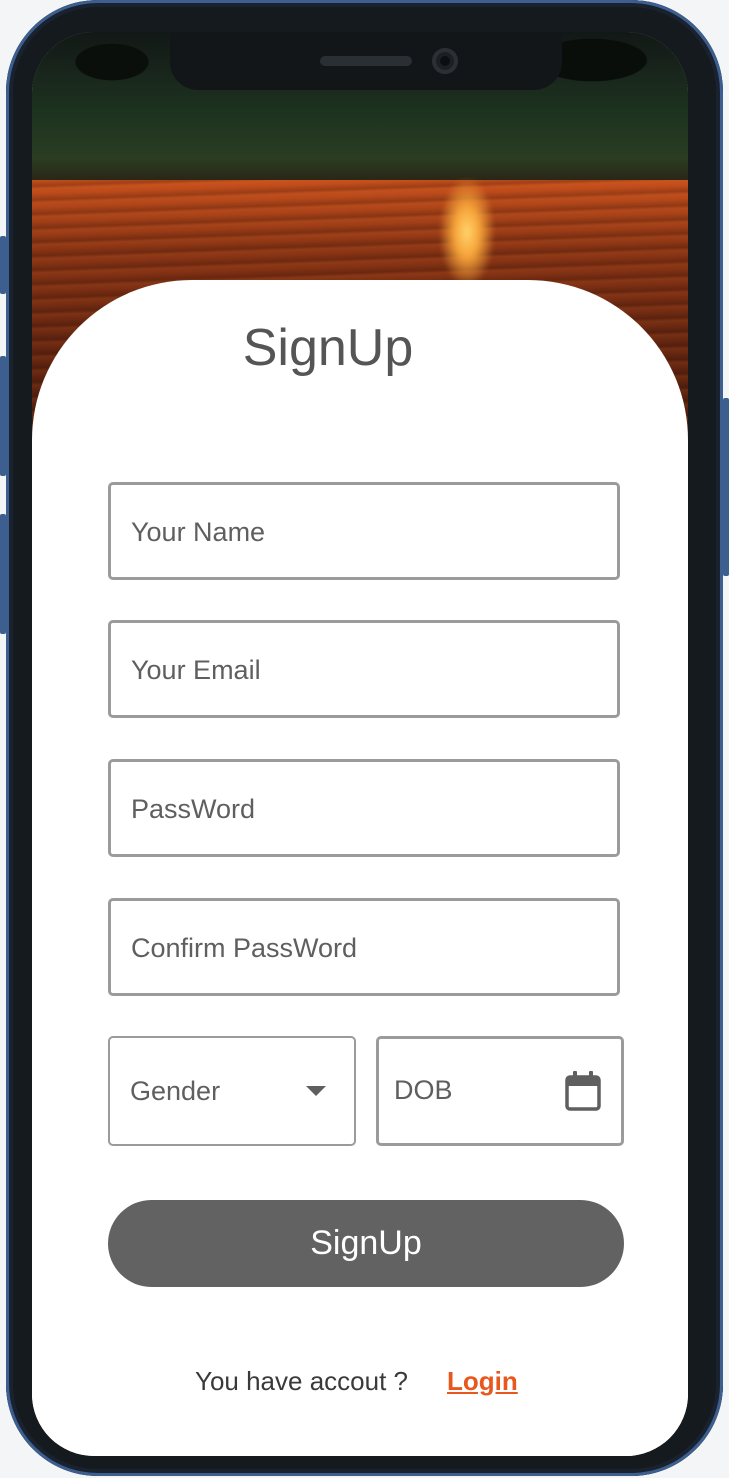 The height and width of the screenshot is (1478, 729). I want to click on password-input, so click(364, 809).